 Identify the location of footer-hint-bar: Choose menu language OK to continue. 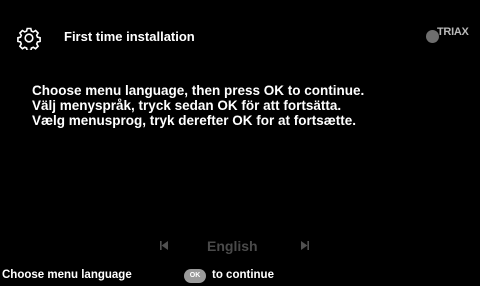
(240, 277).